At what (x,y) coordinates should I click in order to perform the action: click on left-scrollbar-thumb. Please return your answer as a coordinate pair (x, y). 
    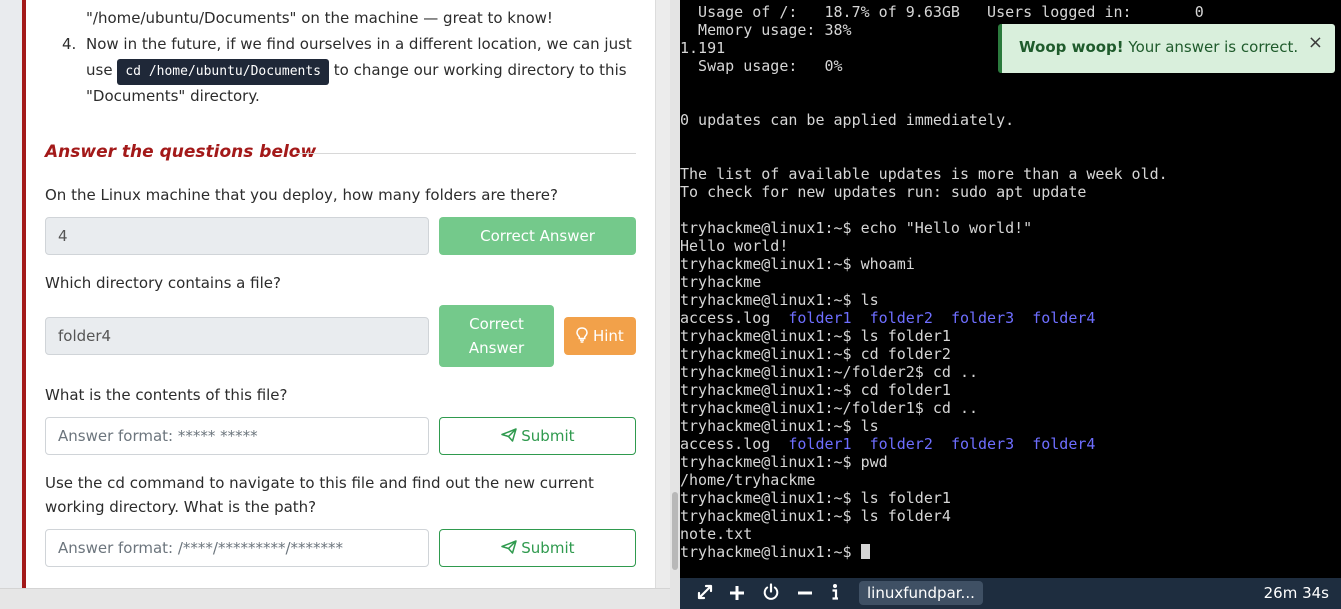
    Looking at the image, I should click on (675, 531).